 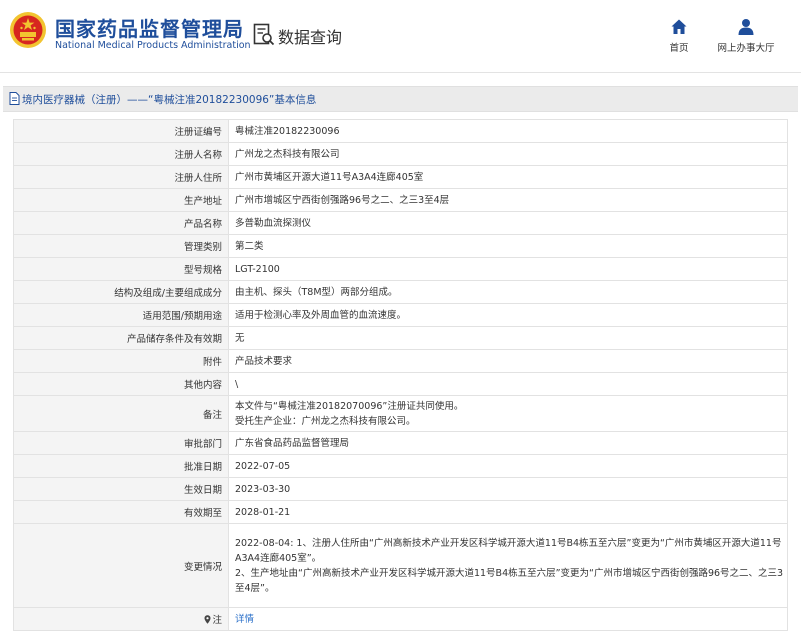 I want to click on row-label: 型号规格, so click(x=121, y=269).